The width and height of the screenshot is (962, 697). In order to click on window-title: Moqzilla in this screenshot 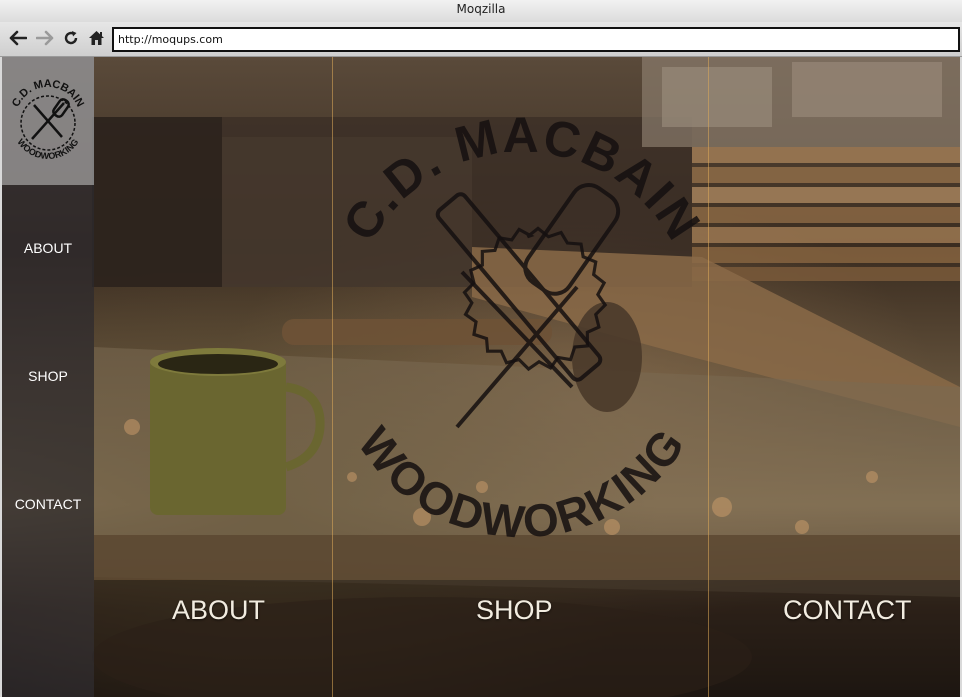, I will do `click(481, 11)`.